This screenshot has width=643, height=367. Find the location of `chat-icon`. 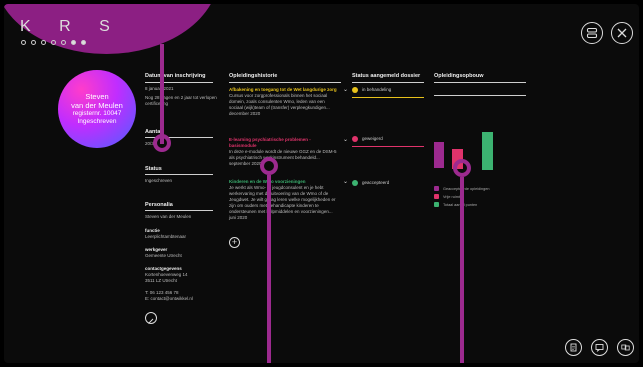

chat-icon is located at coordinates (599, 348).